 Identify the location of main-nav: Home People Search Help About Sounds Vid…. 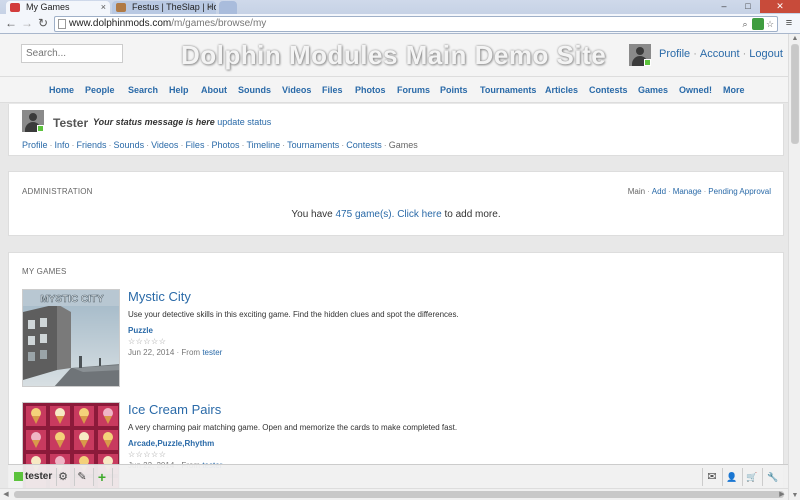
(394, 89).